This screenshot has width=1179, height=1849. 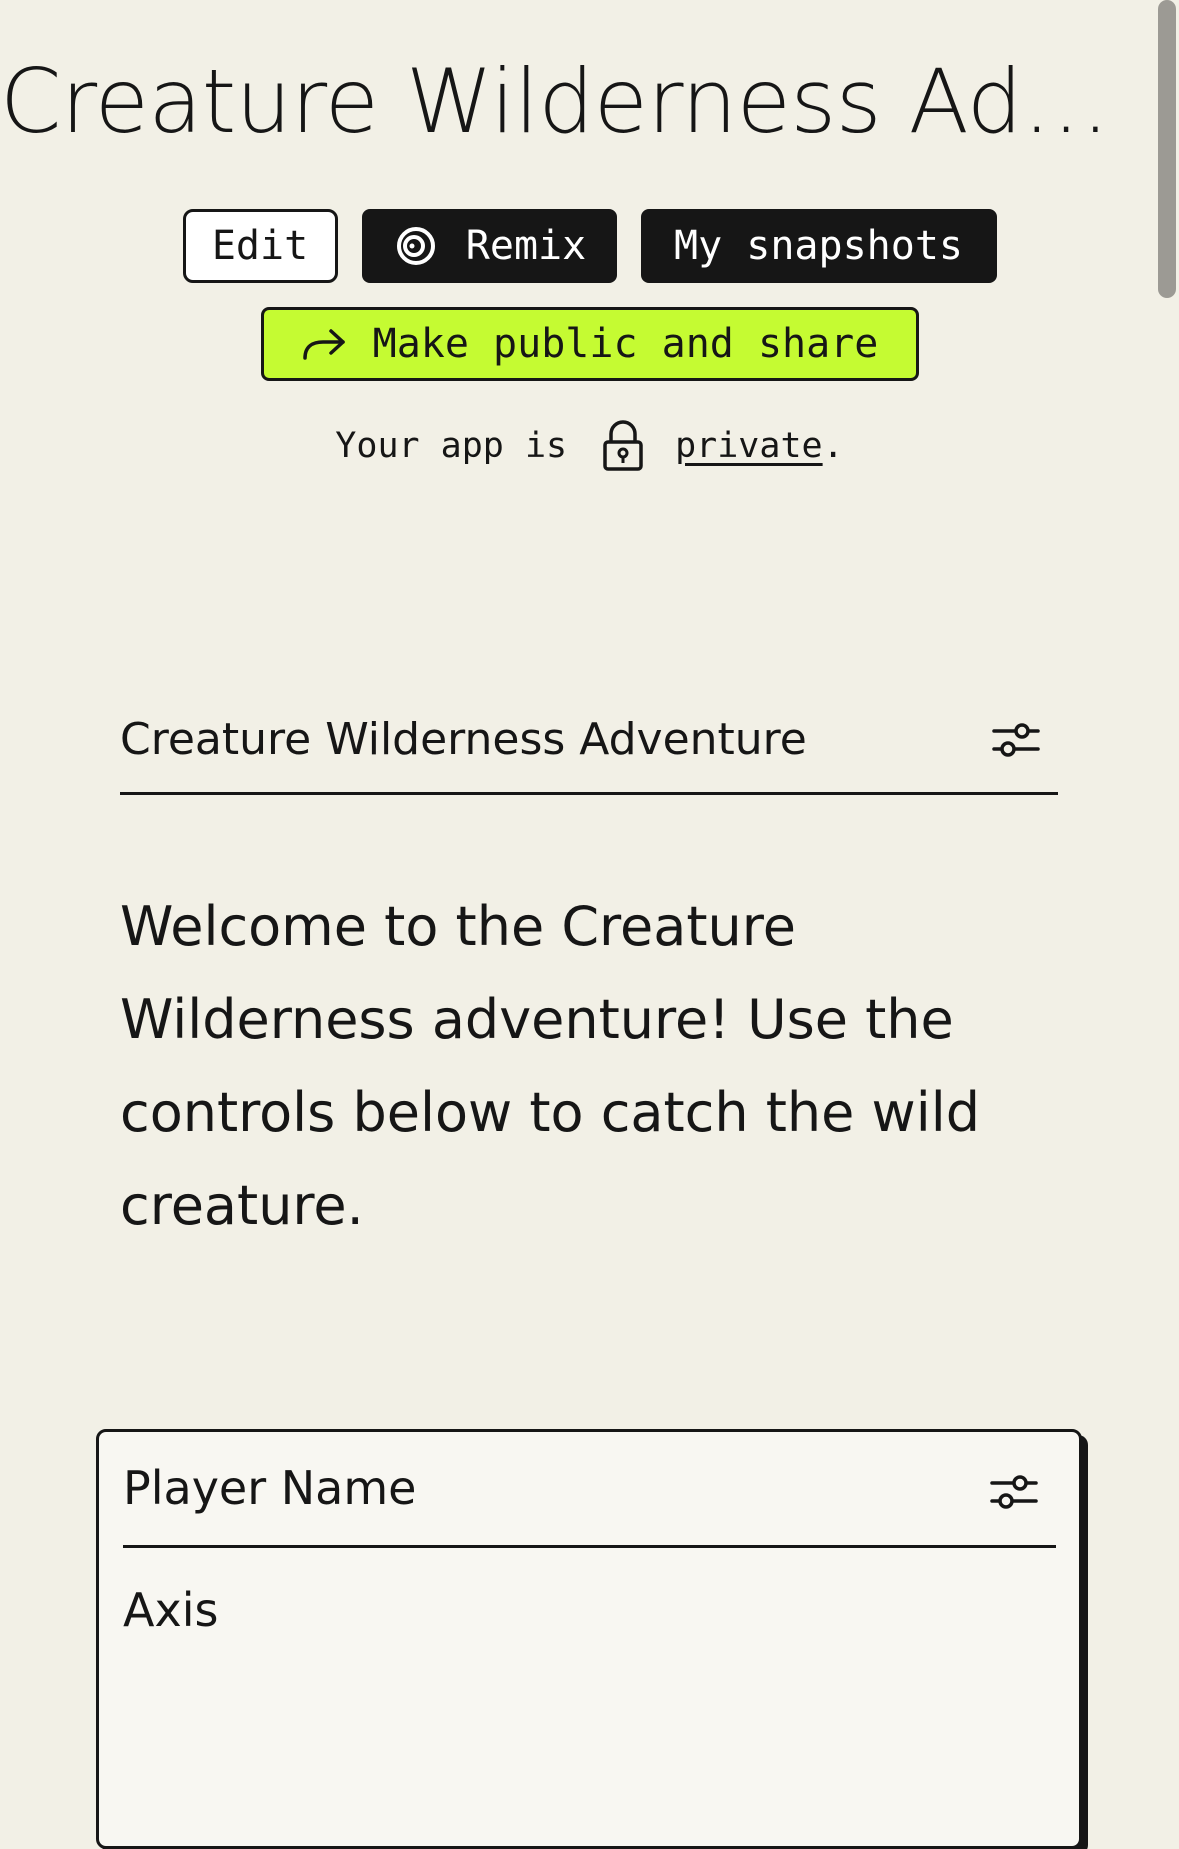 I want to click on remix-button-label: Remix, so click(x=526, y=246).